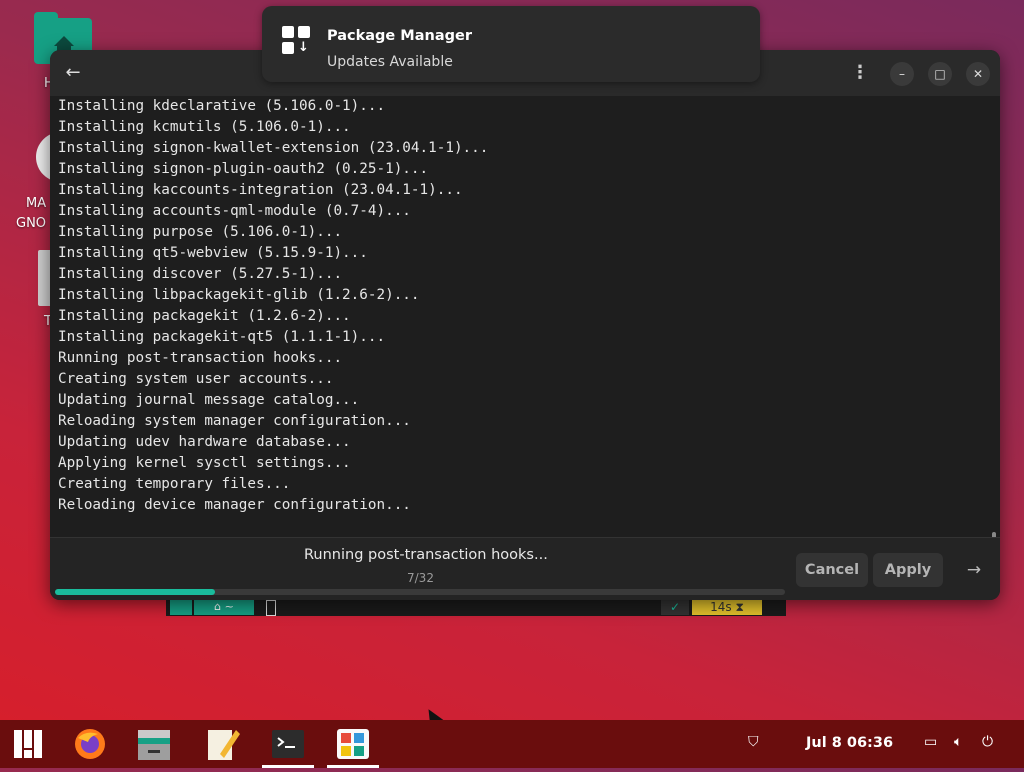  What do you see at coordinates (958, 742) in the screenshot?
I see `volume-icon: 🔈︎` at bounding box center [958, 742].